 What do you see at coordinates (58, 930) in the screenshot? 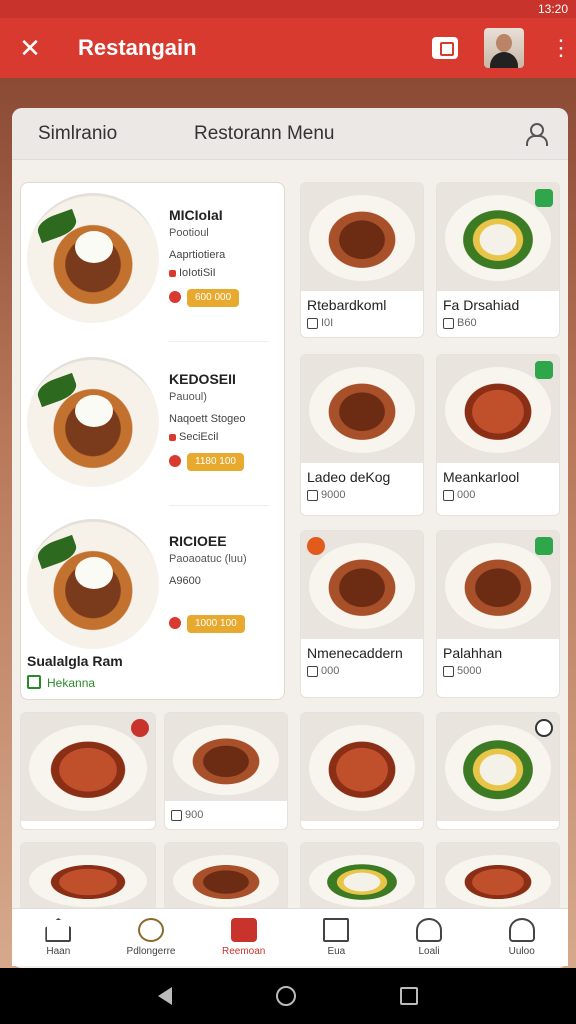
I see `home-icon` at bounding box center [58, 930].